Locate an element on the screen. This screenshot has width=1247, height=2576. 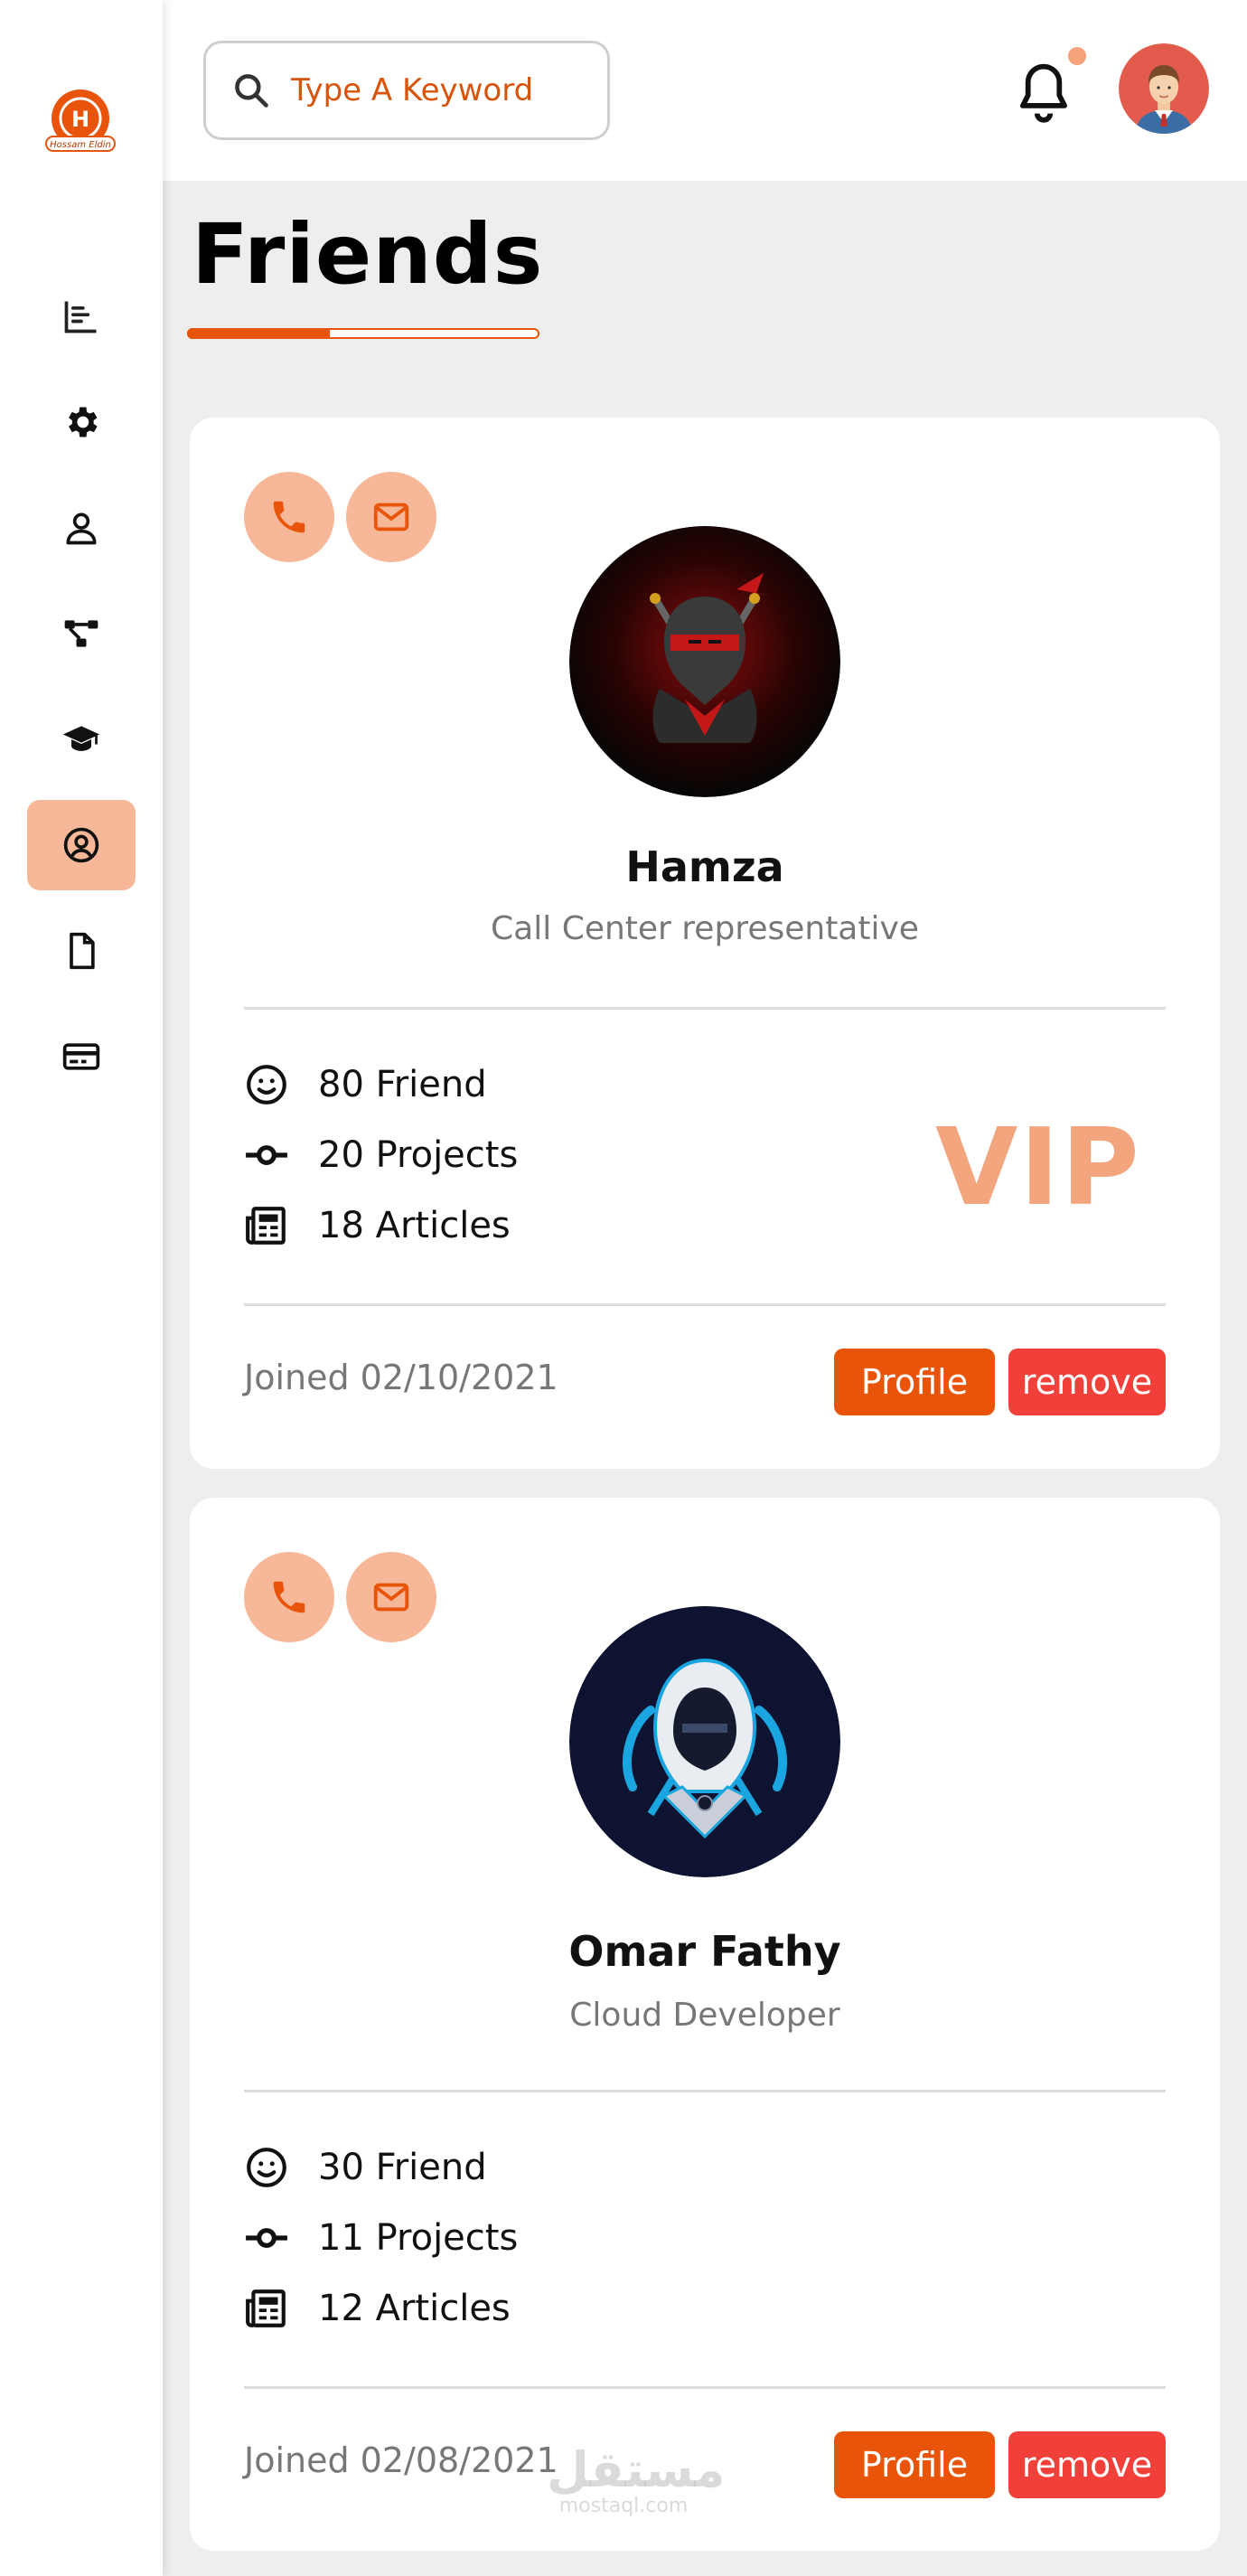
friend-name: Hamza is located at coordinates (704, 867).